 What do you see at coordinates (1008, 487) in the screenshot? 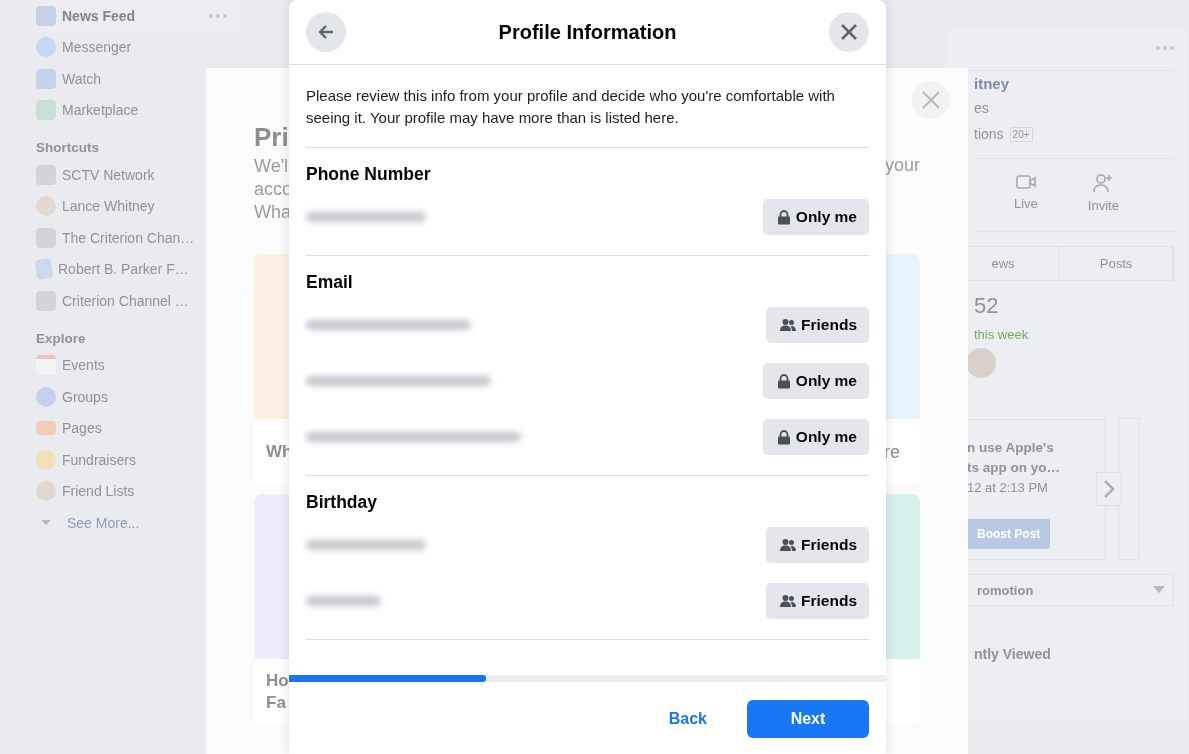
I see `post-time: 12 at 2:13 PM` at bounding box center [1008, 487].